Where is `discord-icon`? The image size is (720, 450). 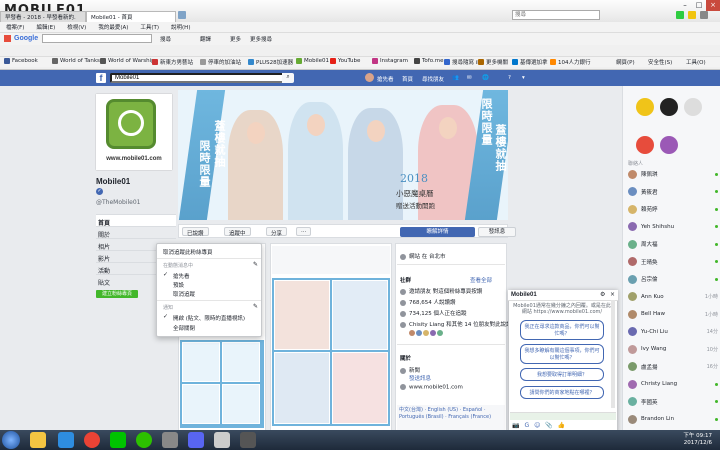 discord-icon is located at coordinates (196, 440).